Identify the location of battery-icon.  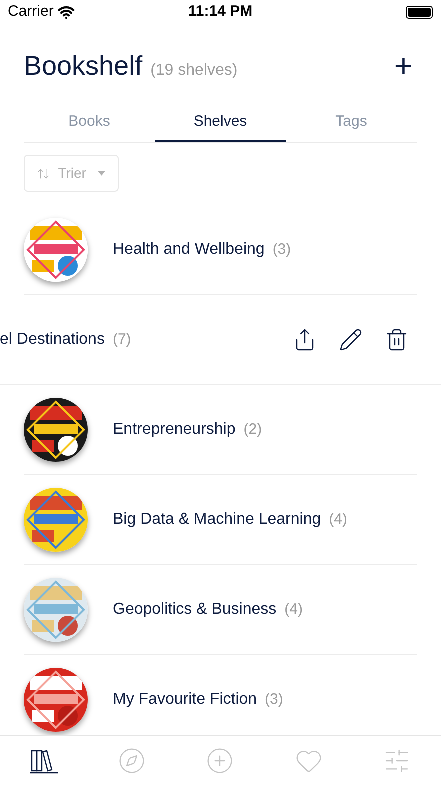
(419, 12).